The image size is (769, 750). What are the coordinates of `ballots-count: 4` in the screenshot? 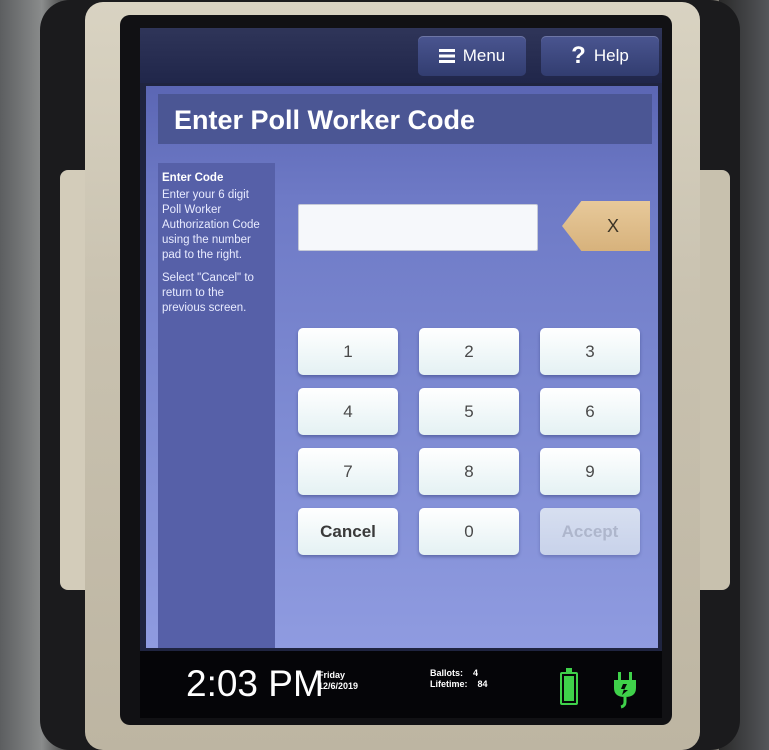 It's located at (476, 673).